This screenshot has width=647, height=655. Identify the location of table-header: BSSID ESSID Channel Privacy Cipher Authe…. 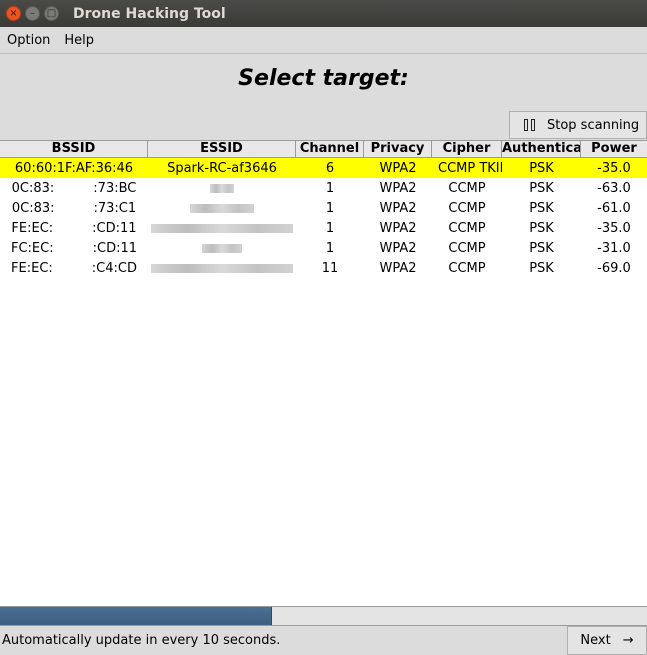
(323, 149).